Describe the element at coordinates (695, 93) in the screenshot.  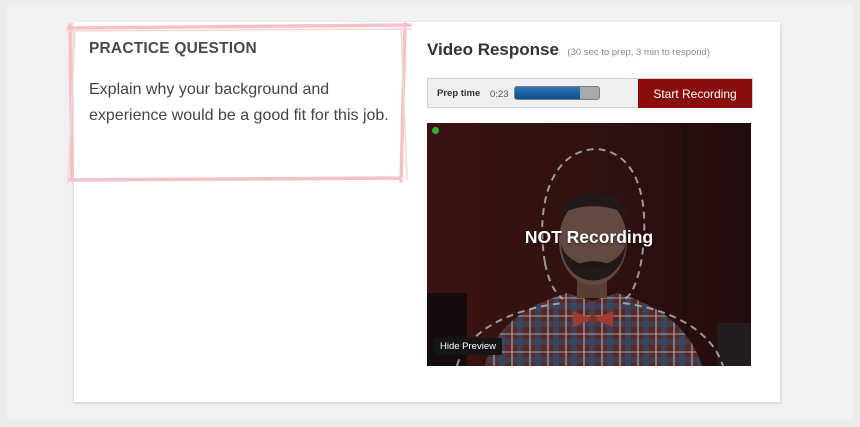
I see `start-recording-button: Start Recording` at that location.